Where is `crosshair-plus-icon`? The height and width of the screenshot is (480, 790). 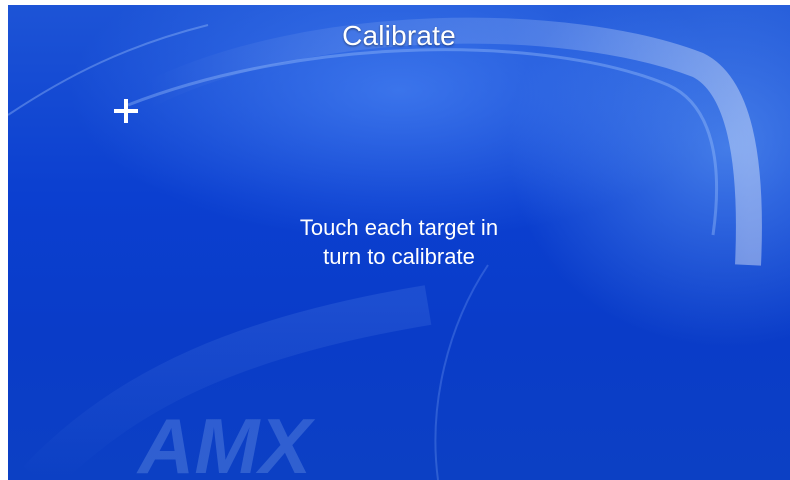 crosshair-plus-icon is located at coordinates (126, 111).